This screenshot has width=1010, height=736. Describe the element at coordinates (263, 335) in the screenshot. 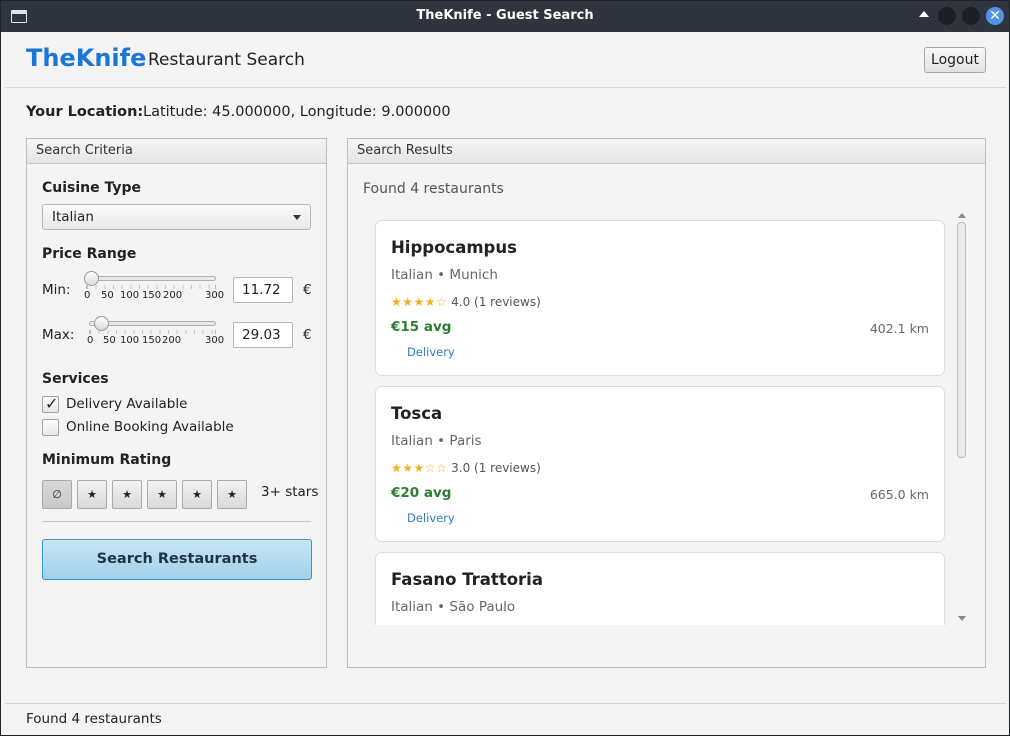

I see `price-max-field: 29.03` at that location.